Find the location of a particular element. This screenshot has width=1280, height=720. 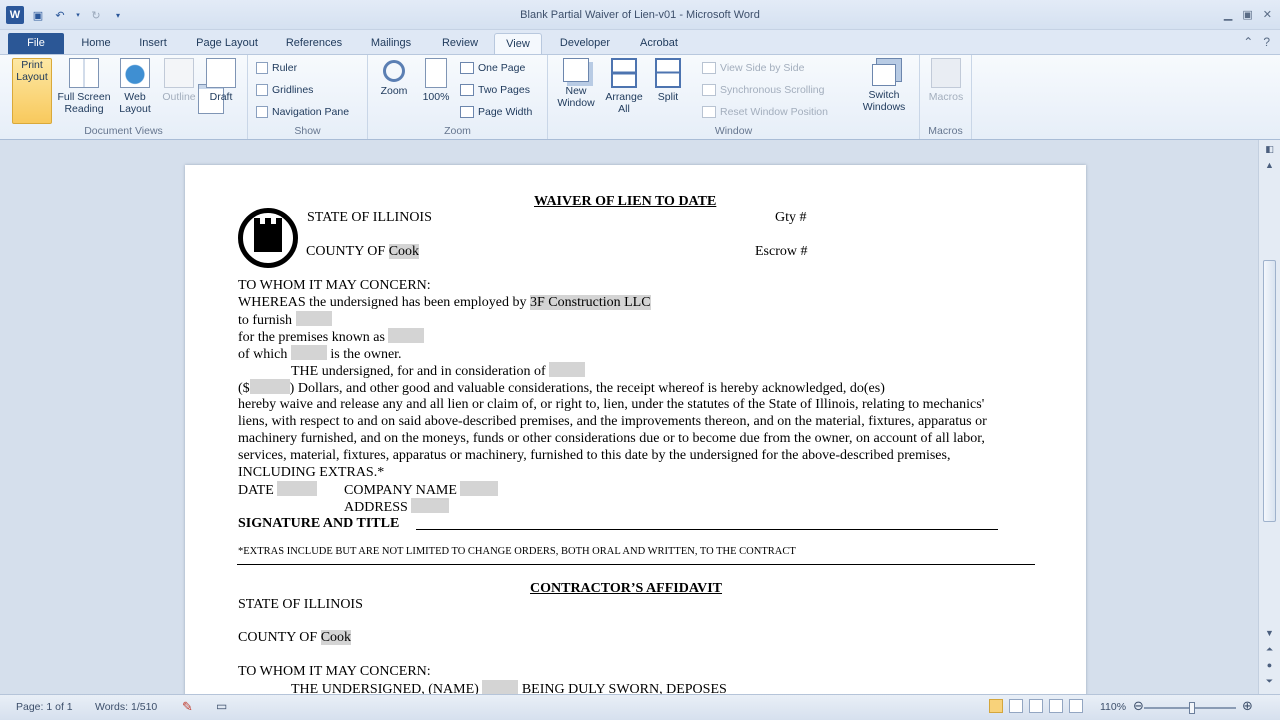

new-window-button: New Window is located at coordinates (576, 83).